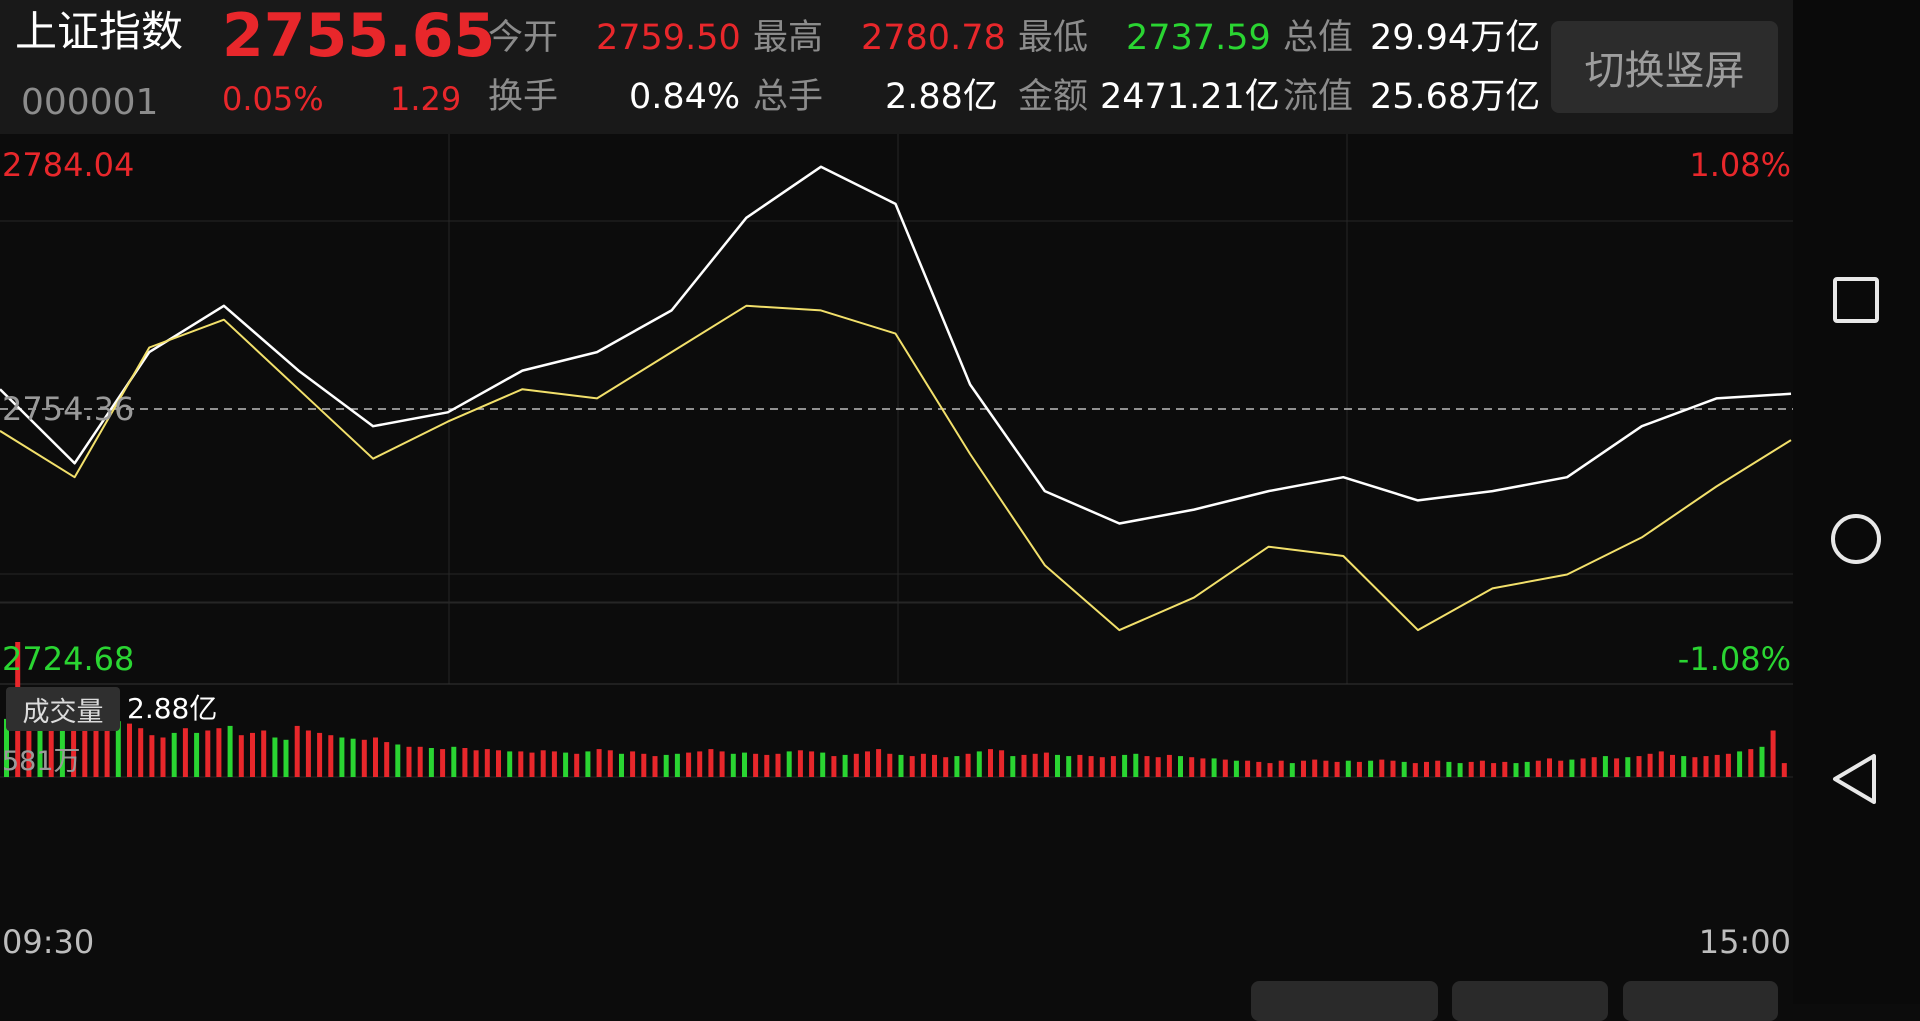 The image size is (1920, 1021). I want to click on index-code: 000001, so click(89, 103).